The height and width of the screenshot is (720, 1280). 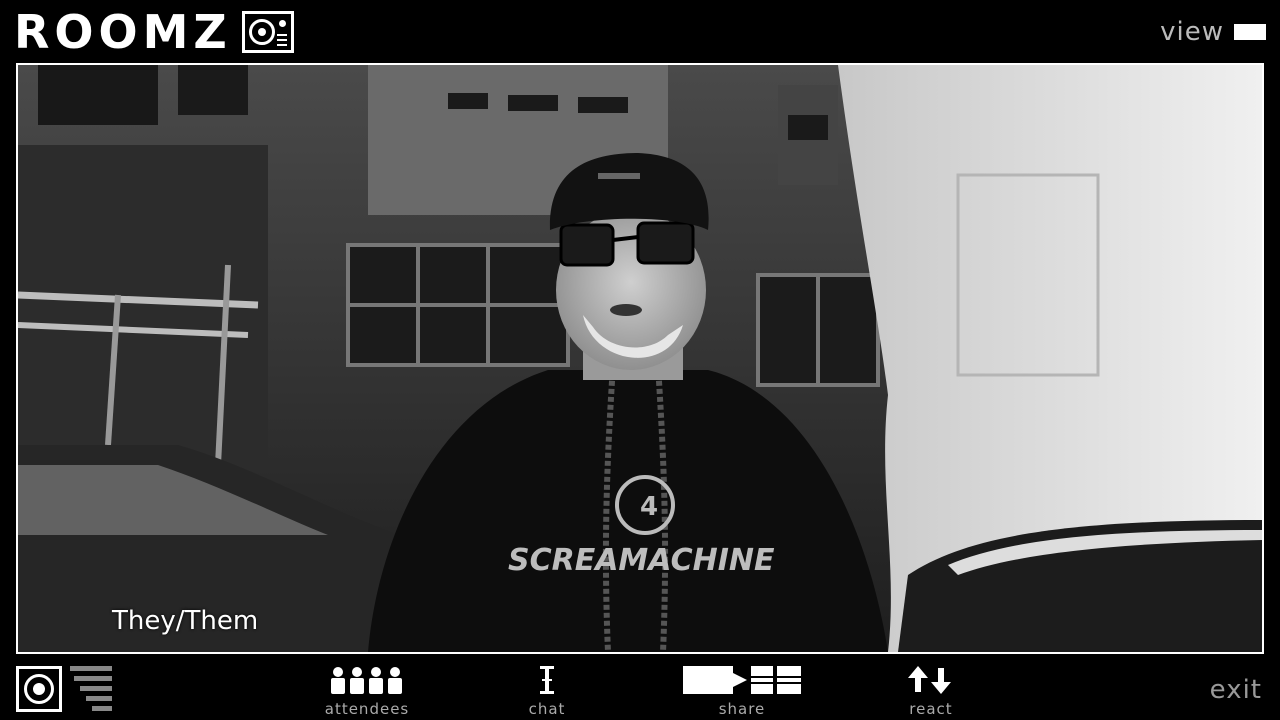 What do you see at coordinates (185, 621) in the screenshot?
I see `pronoun-label: They/Them` at bounding box center [185, 621].